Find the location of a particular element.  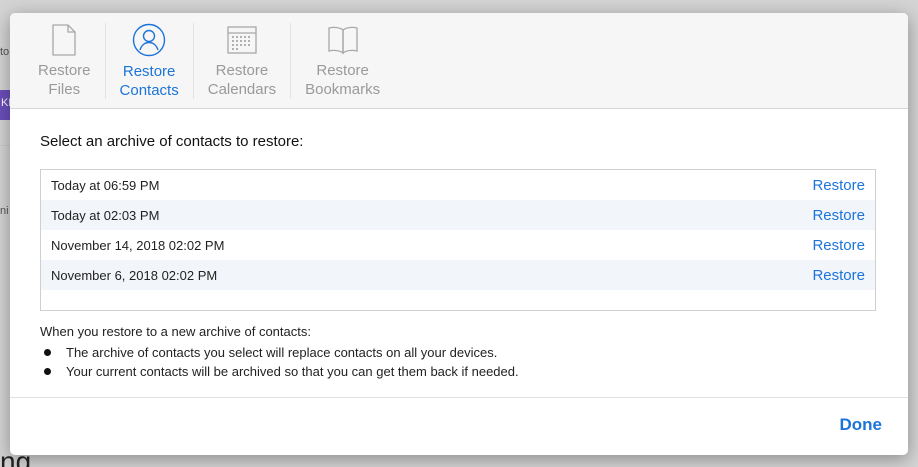

tab-label: Restore Contacts is located at coordinates (149, 81).